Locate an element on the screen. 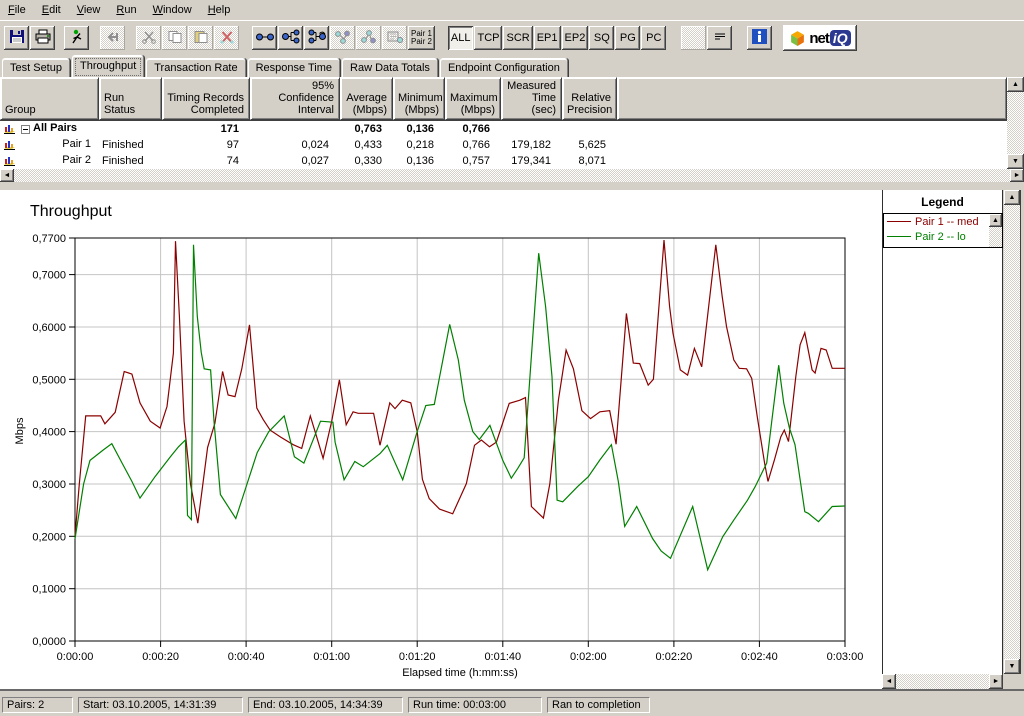 The width and height of the screenshot is (1024, 716). tab-raw-data-totals: Raw Data Totals is located at coordinates (390, 67).